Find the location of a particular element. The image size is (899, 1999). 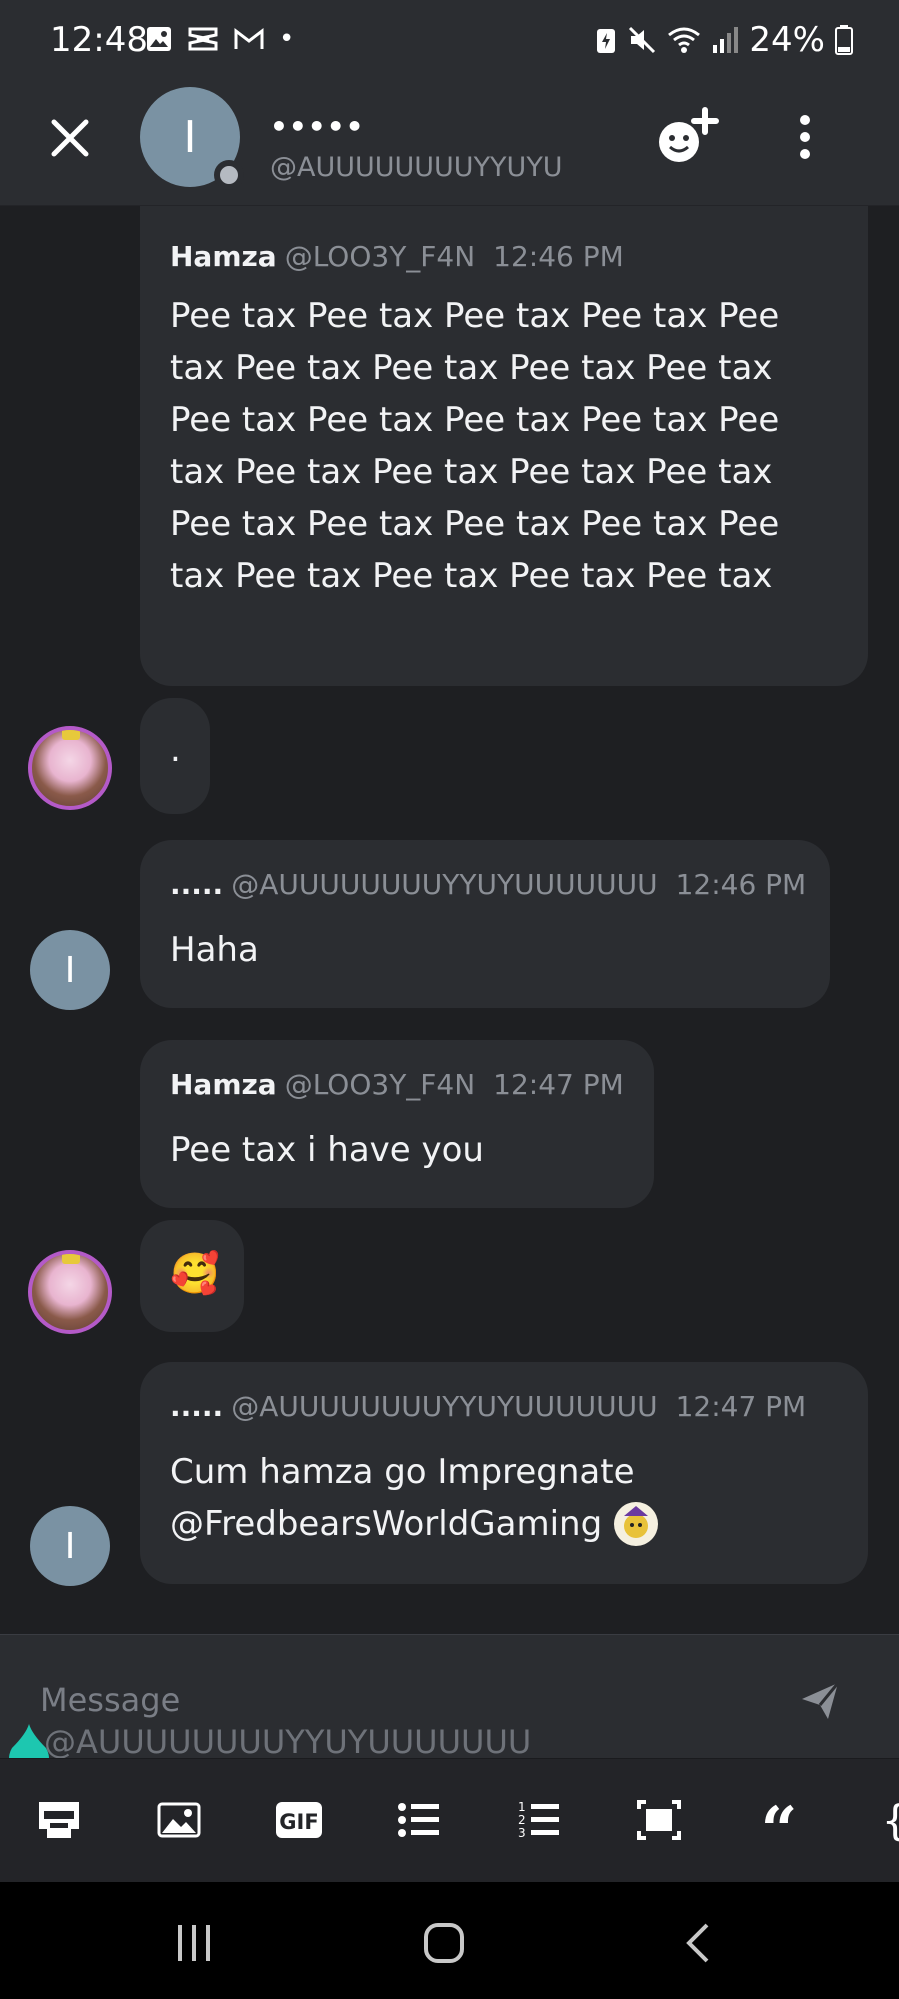

message-header: Hamza @LOO3Y_F4N 12:47 PM is located at coordinates (397, 1084).